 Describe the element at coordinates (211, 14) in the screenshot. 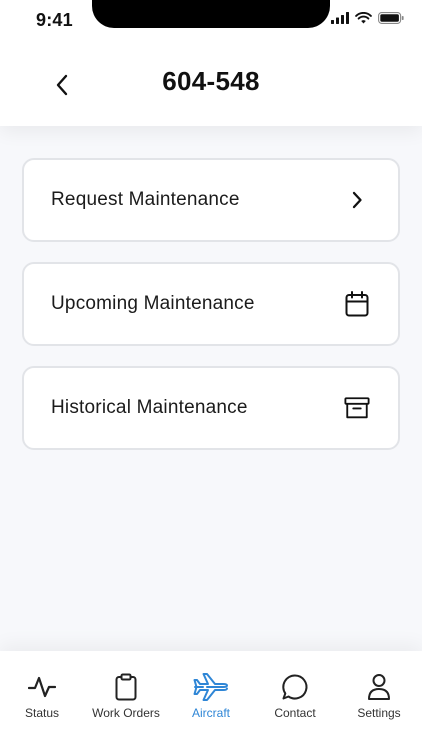

I see `device-notch` at that location.